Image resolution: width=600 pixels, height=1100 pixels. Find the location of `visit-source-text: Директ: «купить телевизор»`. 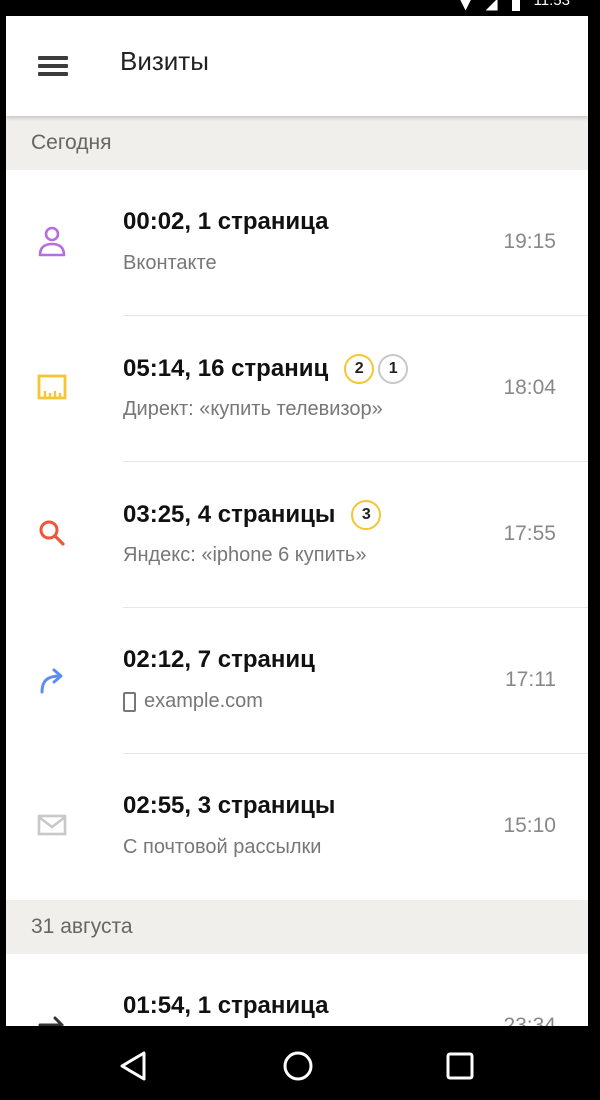

visit-source-text: Директ: «купить телевизор» is located at coordinates (253, 409).